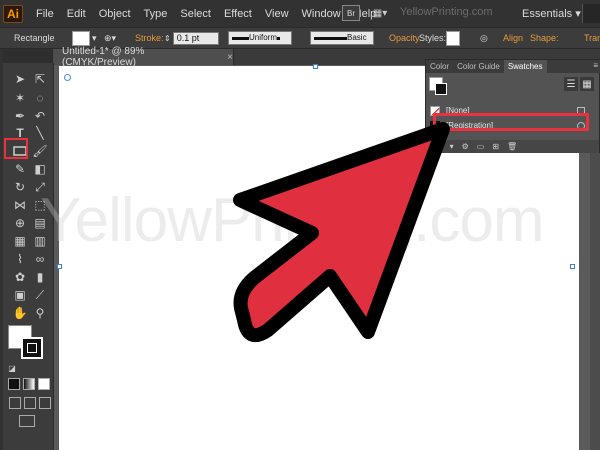  I want to click on tab-color: Color, so click(439, 66).